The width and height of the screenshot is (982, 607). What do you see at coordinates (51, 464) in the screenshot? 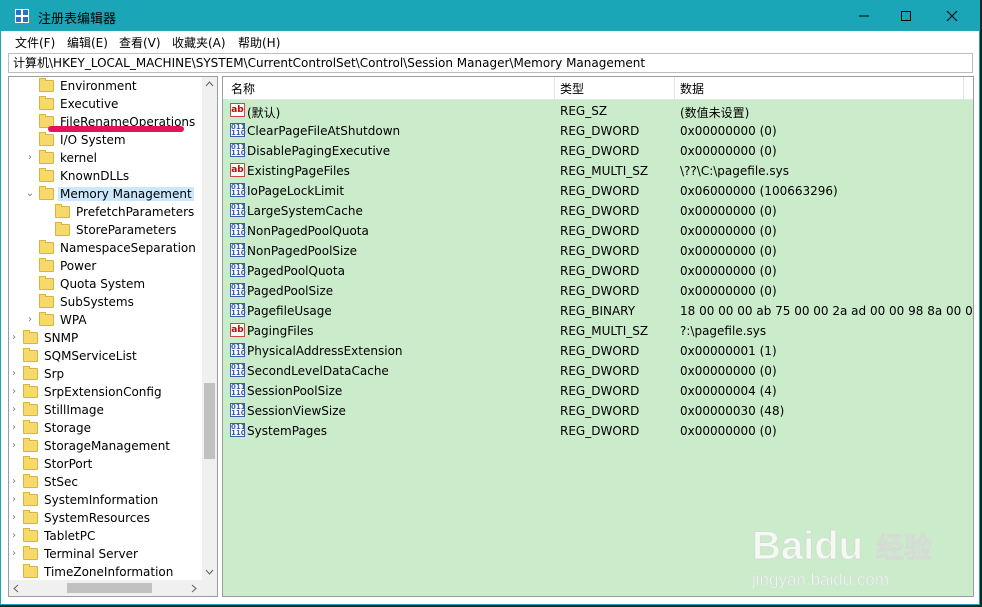
I see `tree-item-storport: StorPort` at bounding box center [51, 464].